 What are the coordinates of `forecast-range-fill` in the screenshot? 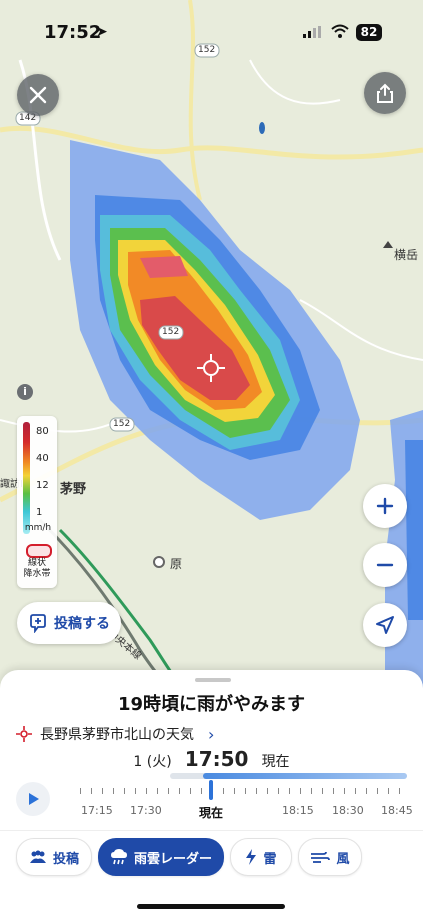 It's located at (305, 776).